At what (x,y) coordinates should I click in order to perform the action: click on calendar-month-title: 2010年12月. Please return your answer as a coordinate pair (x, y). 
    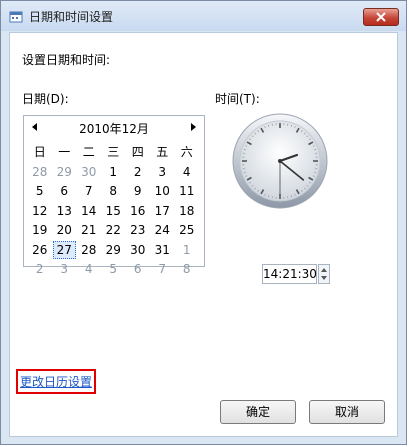
    Looking at the image, I should click on (114, 128).